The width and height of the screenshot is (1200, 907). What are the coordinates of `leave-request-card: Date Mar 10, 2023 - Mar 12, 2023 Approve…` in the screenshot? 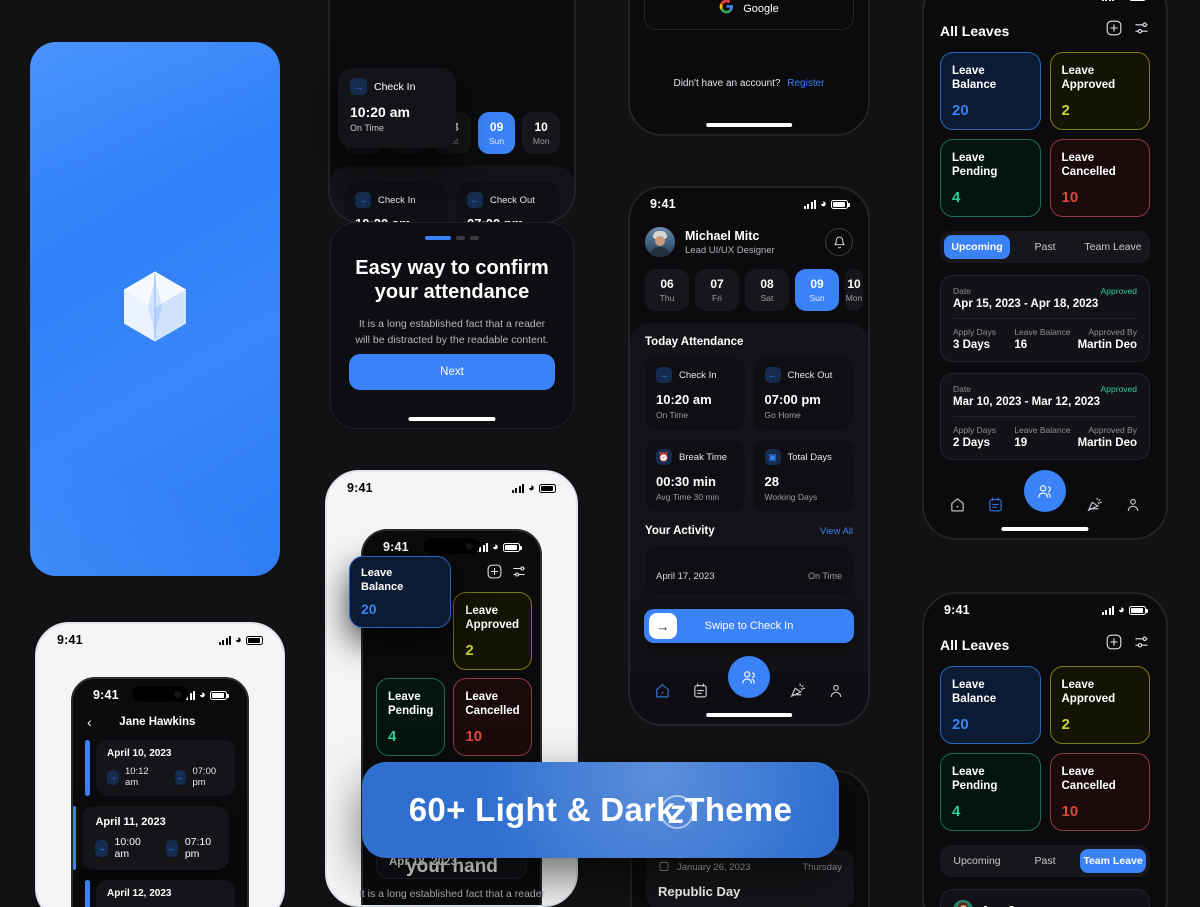 It's located at (1045, 416).